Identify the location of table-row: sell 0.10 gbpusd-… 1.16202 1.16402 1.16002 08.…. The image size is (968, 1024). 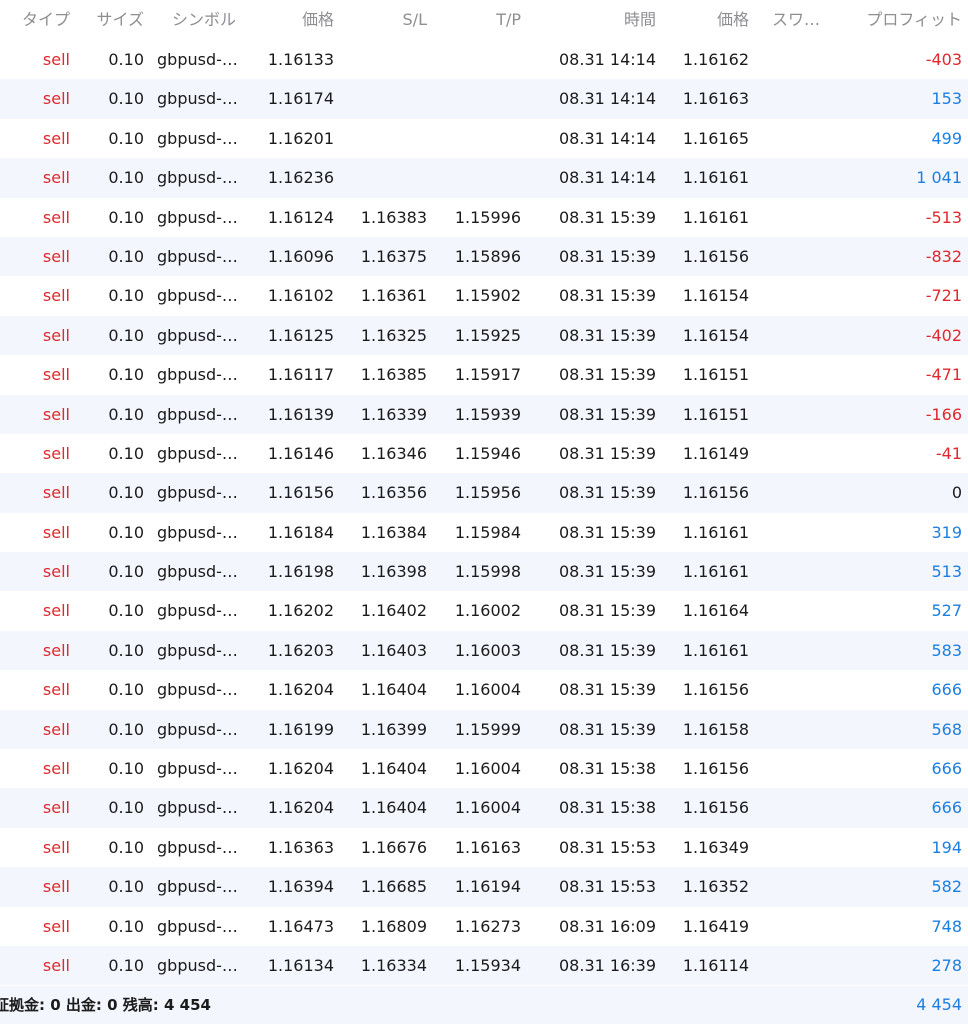
(484, 610).